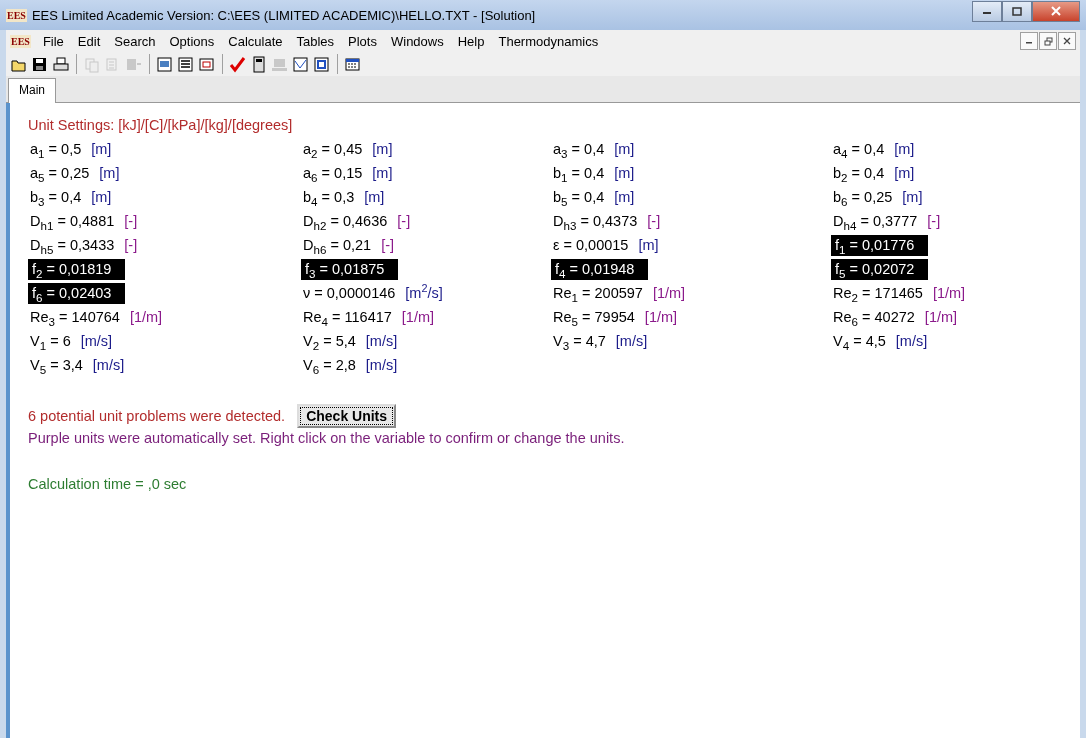 The image size is (1086, 738). I want to click on variable-value: V$_{1}$ = 6, so click(51, 341).